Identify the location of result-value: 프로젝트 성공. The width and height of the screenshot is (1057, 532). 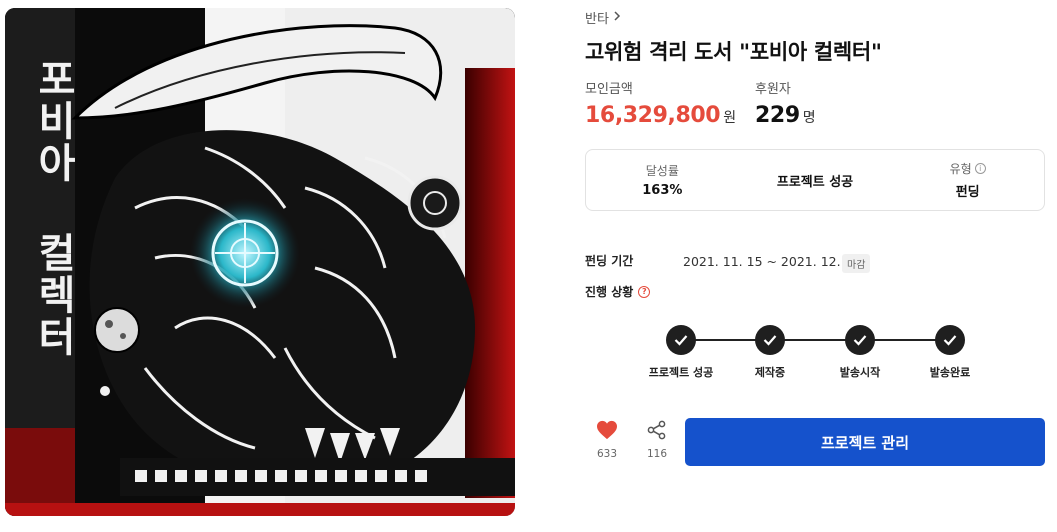
(815, 182).